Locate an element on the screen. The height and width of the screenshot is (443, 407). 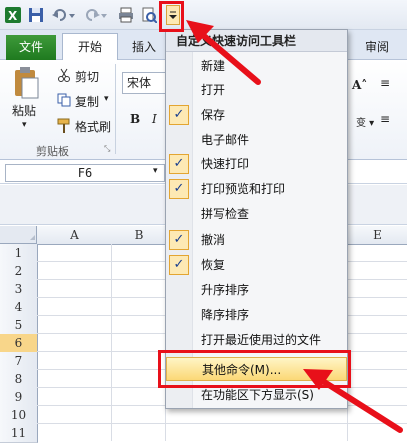
annotation-arrow-bottom is located at coordinates (353, 401).